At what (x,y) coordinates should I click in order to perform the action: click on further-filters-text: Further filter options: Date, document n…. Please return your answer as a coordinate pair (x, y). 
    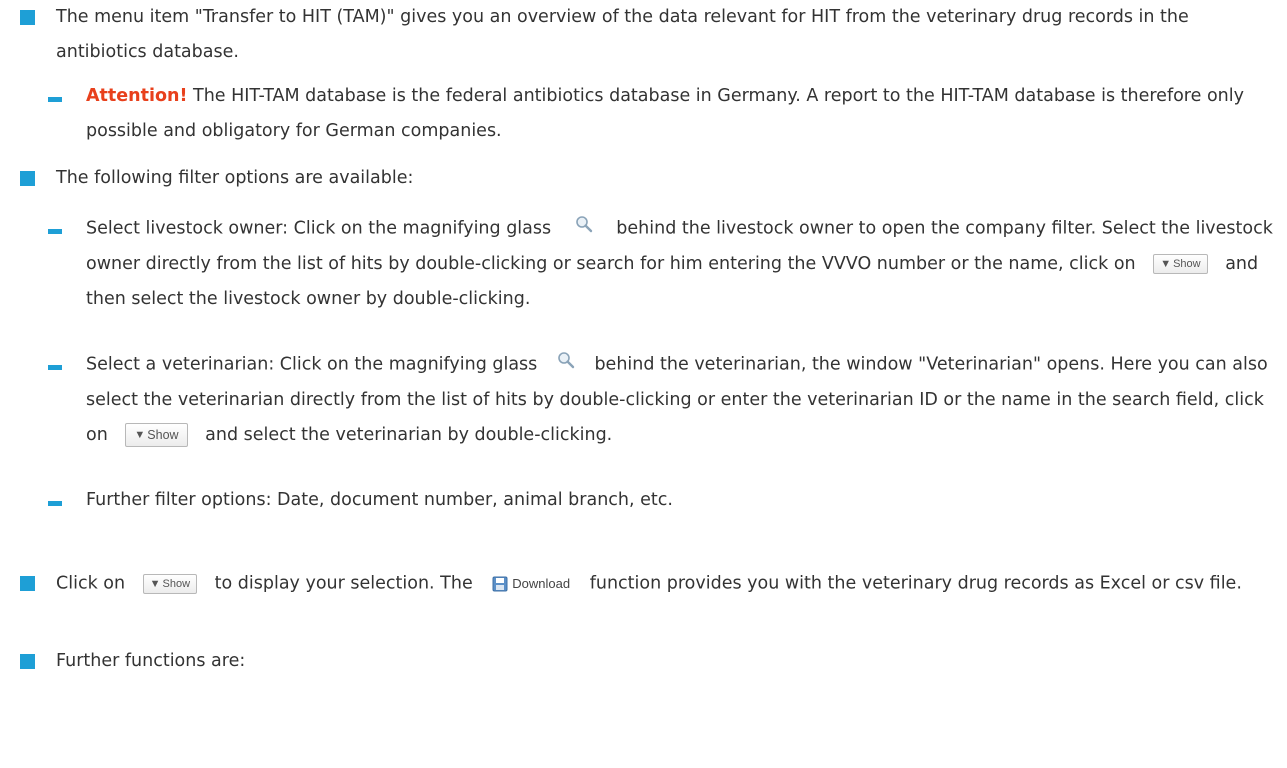
    Looking at the image, I should click on (379, 500).